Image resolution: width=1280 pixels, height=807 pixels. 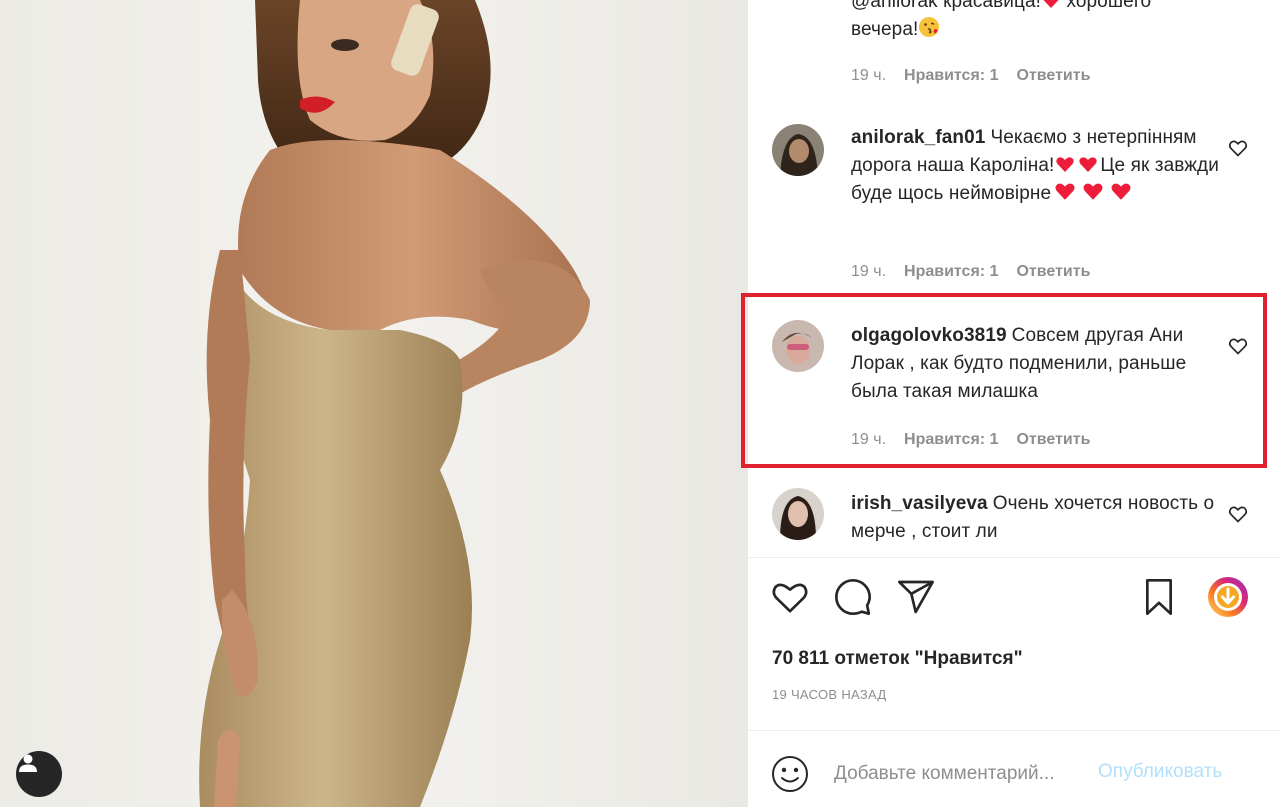 What do you see at coordinates (929, 27) in the screenshot?
I see `kiss-emoji-icon` at bounding box center [929, 27].